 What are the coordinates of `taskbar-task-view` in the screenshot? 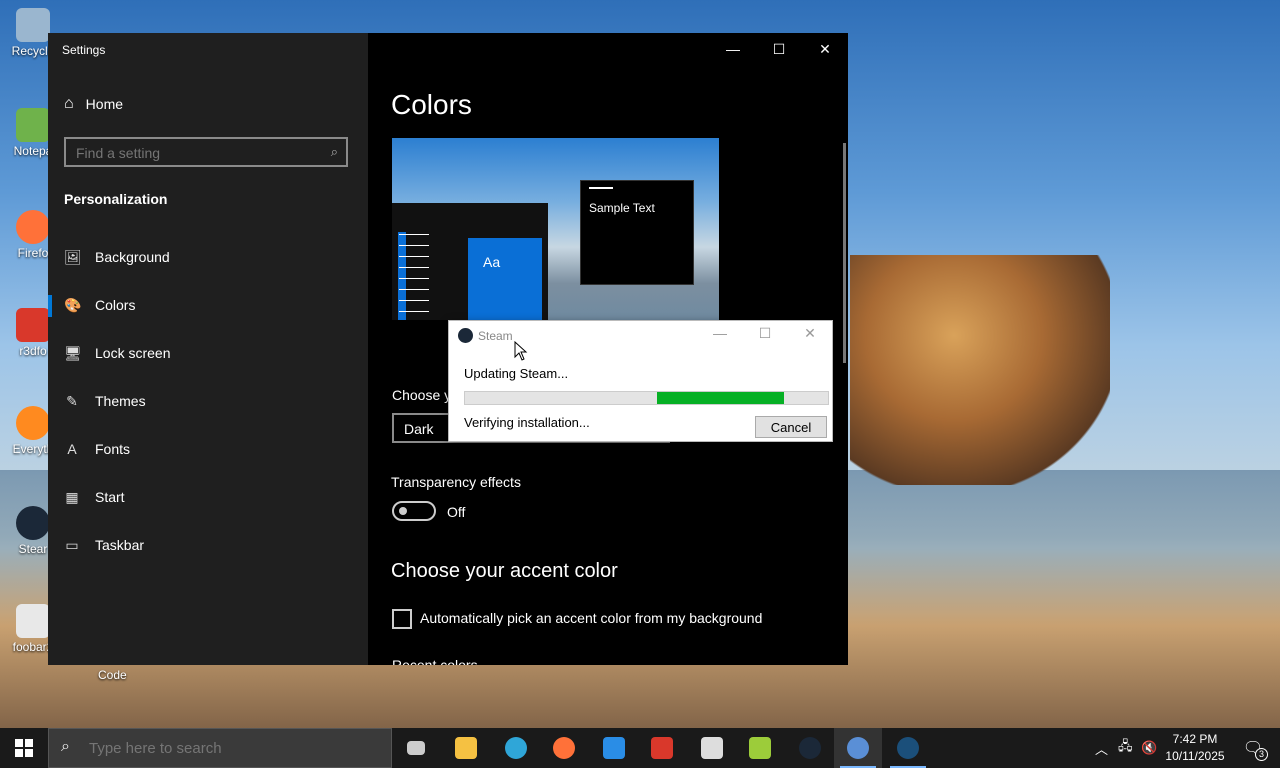 It's located at (416, 748).